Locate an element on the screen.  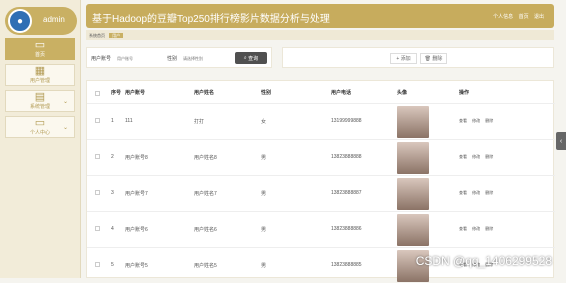
username: admin is located at coordinates (54, 19).